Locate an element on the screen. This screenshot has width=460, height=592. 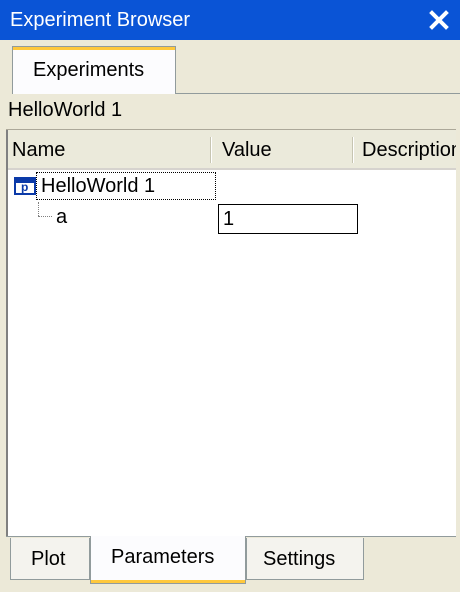
tab-plot: Plot is located at coordinates (50, 559).